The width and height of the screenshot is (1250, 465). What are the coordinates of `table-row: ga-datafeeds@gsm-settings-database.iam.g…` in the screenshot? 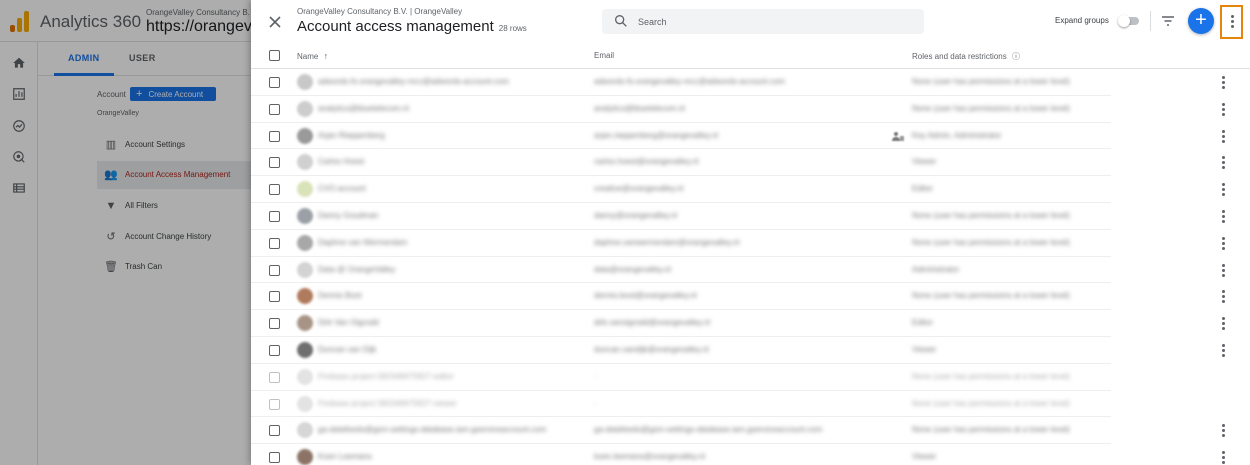 It's located at (750, 430).